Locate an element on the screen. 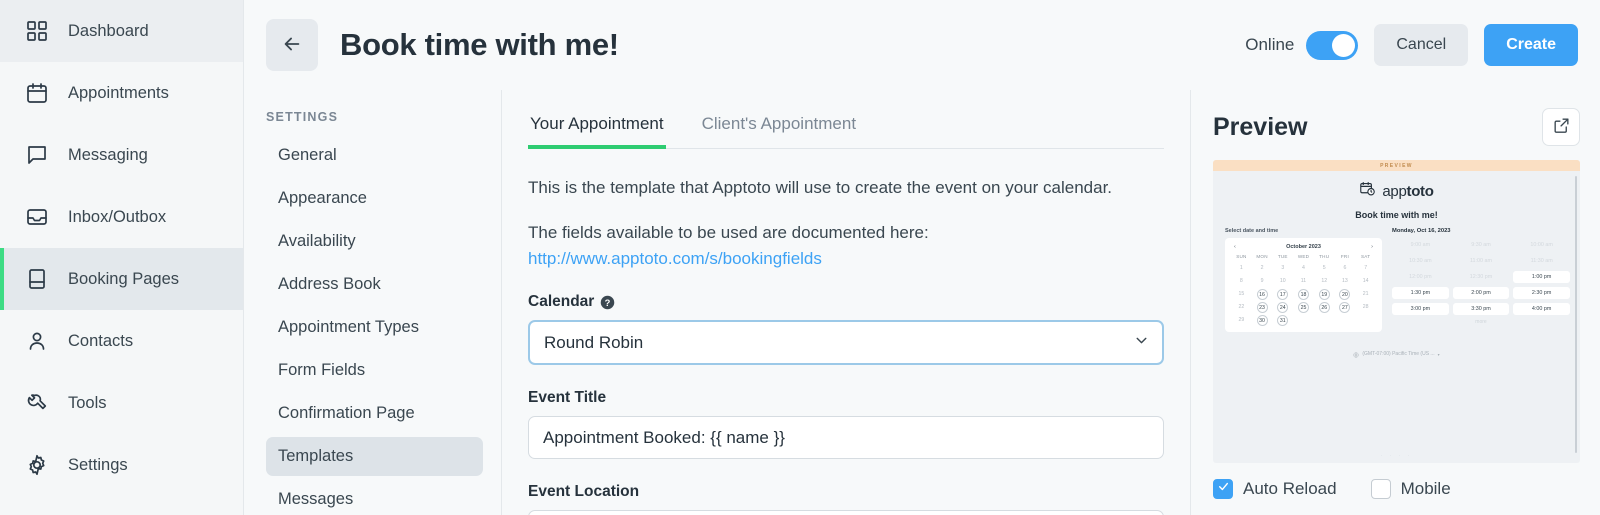 Image resolution: width=1600 pixels, height=515 pixels. booking-fields-doc-link: http://www.apptoto.com/s/bookingfields is located at coordinates (675, 259).